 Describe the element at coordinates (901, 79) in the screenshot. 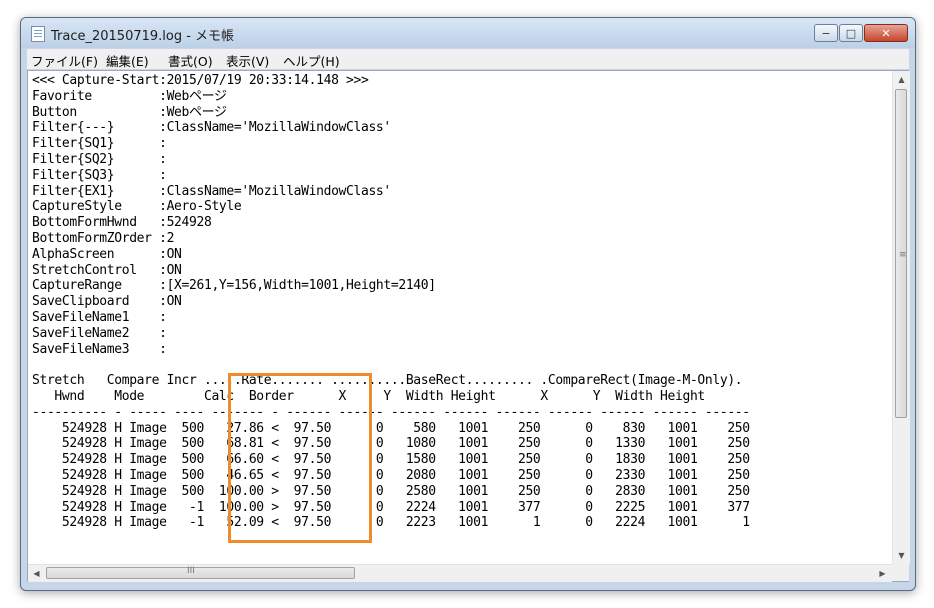

I see `scroll-up-icon: ▲` at that location.